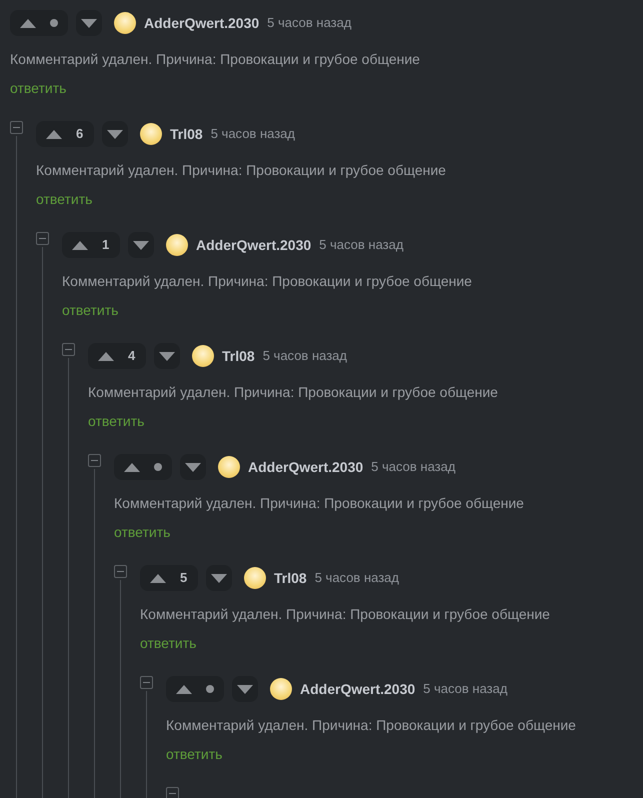  What do you see at coordinates (65, 134) in the screenshot?
I see `upvote-control: 6` at bounding box center [65, 134].